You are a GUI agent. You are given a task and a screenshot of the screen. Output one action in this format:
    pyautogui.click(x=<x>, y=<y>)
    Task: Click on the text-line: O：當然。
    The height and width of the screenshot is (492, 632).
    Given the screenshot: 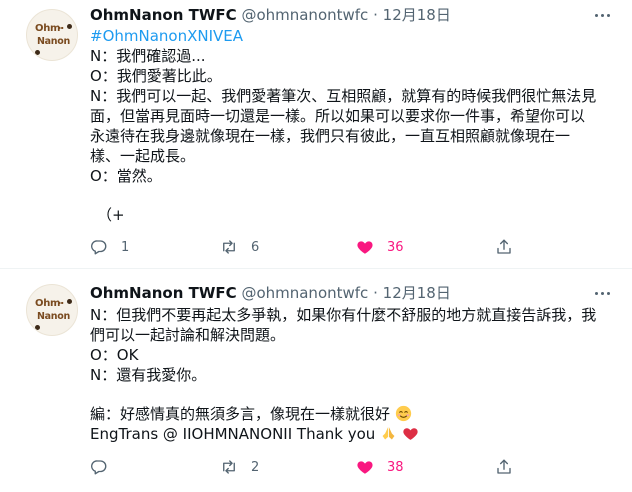 What is the action you would take?
    pyautogui.click(x=126, y=176)
    